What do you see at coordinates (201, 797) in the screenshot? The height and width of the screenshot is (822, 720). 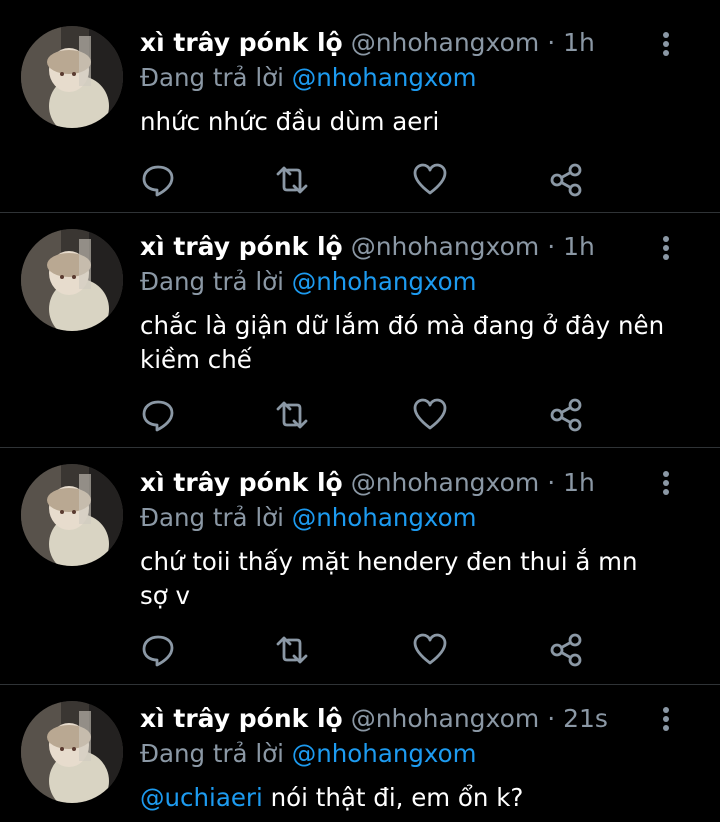 I see `tweet-mention: @uchiaeri` at bounding box center [201, 797].